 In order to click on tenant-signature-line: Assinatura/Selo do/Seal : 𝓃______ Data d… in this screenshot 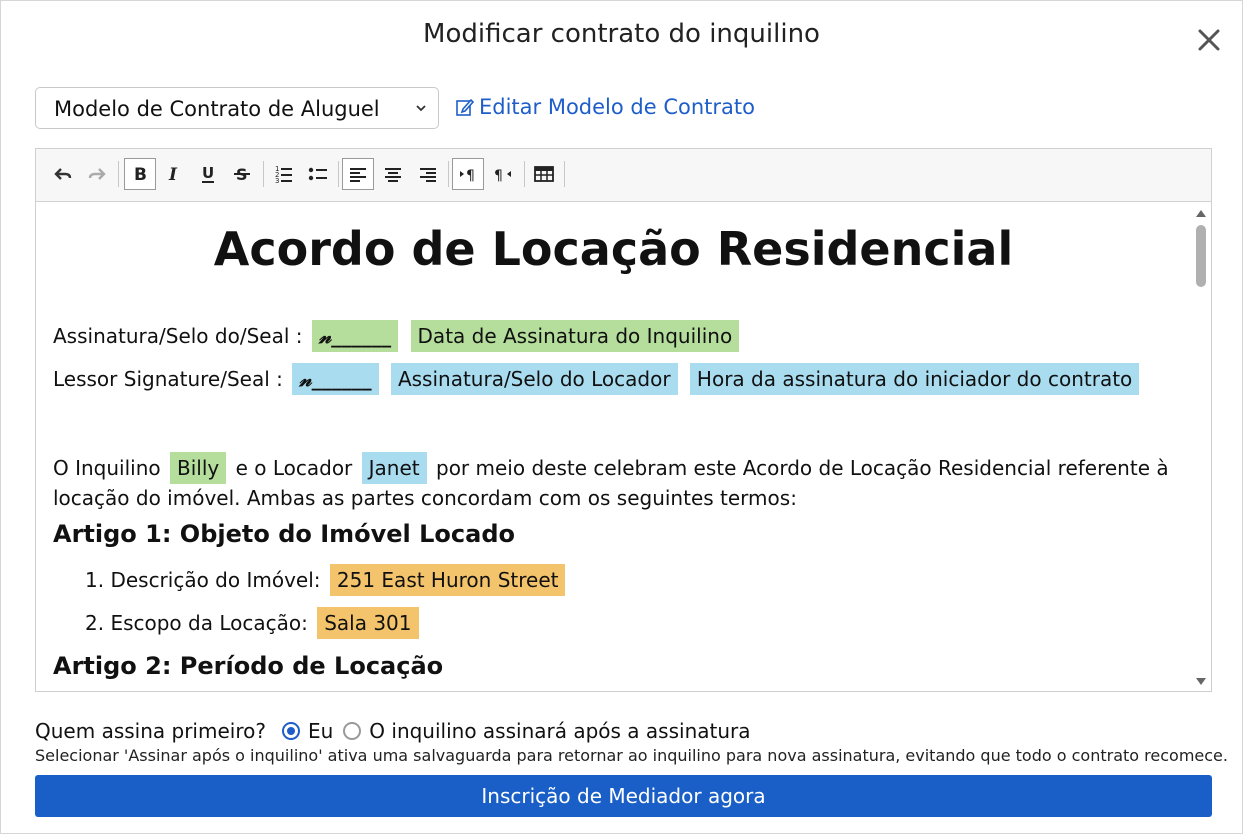, I will do `click(397, 336)`.